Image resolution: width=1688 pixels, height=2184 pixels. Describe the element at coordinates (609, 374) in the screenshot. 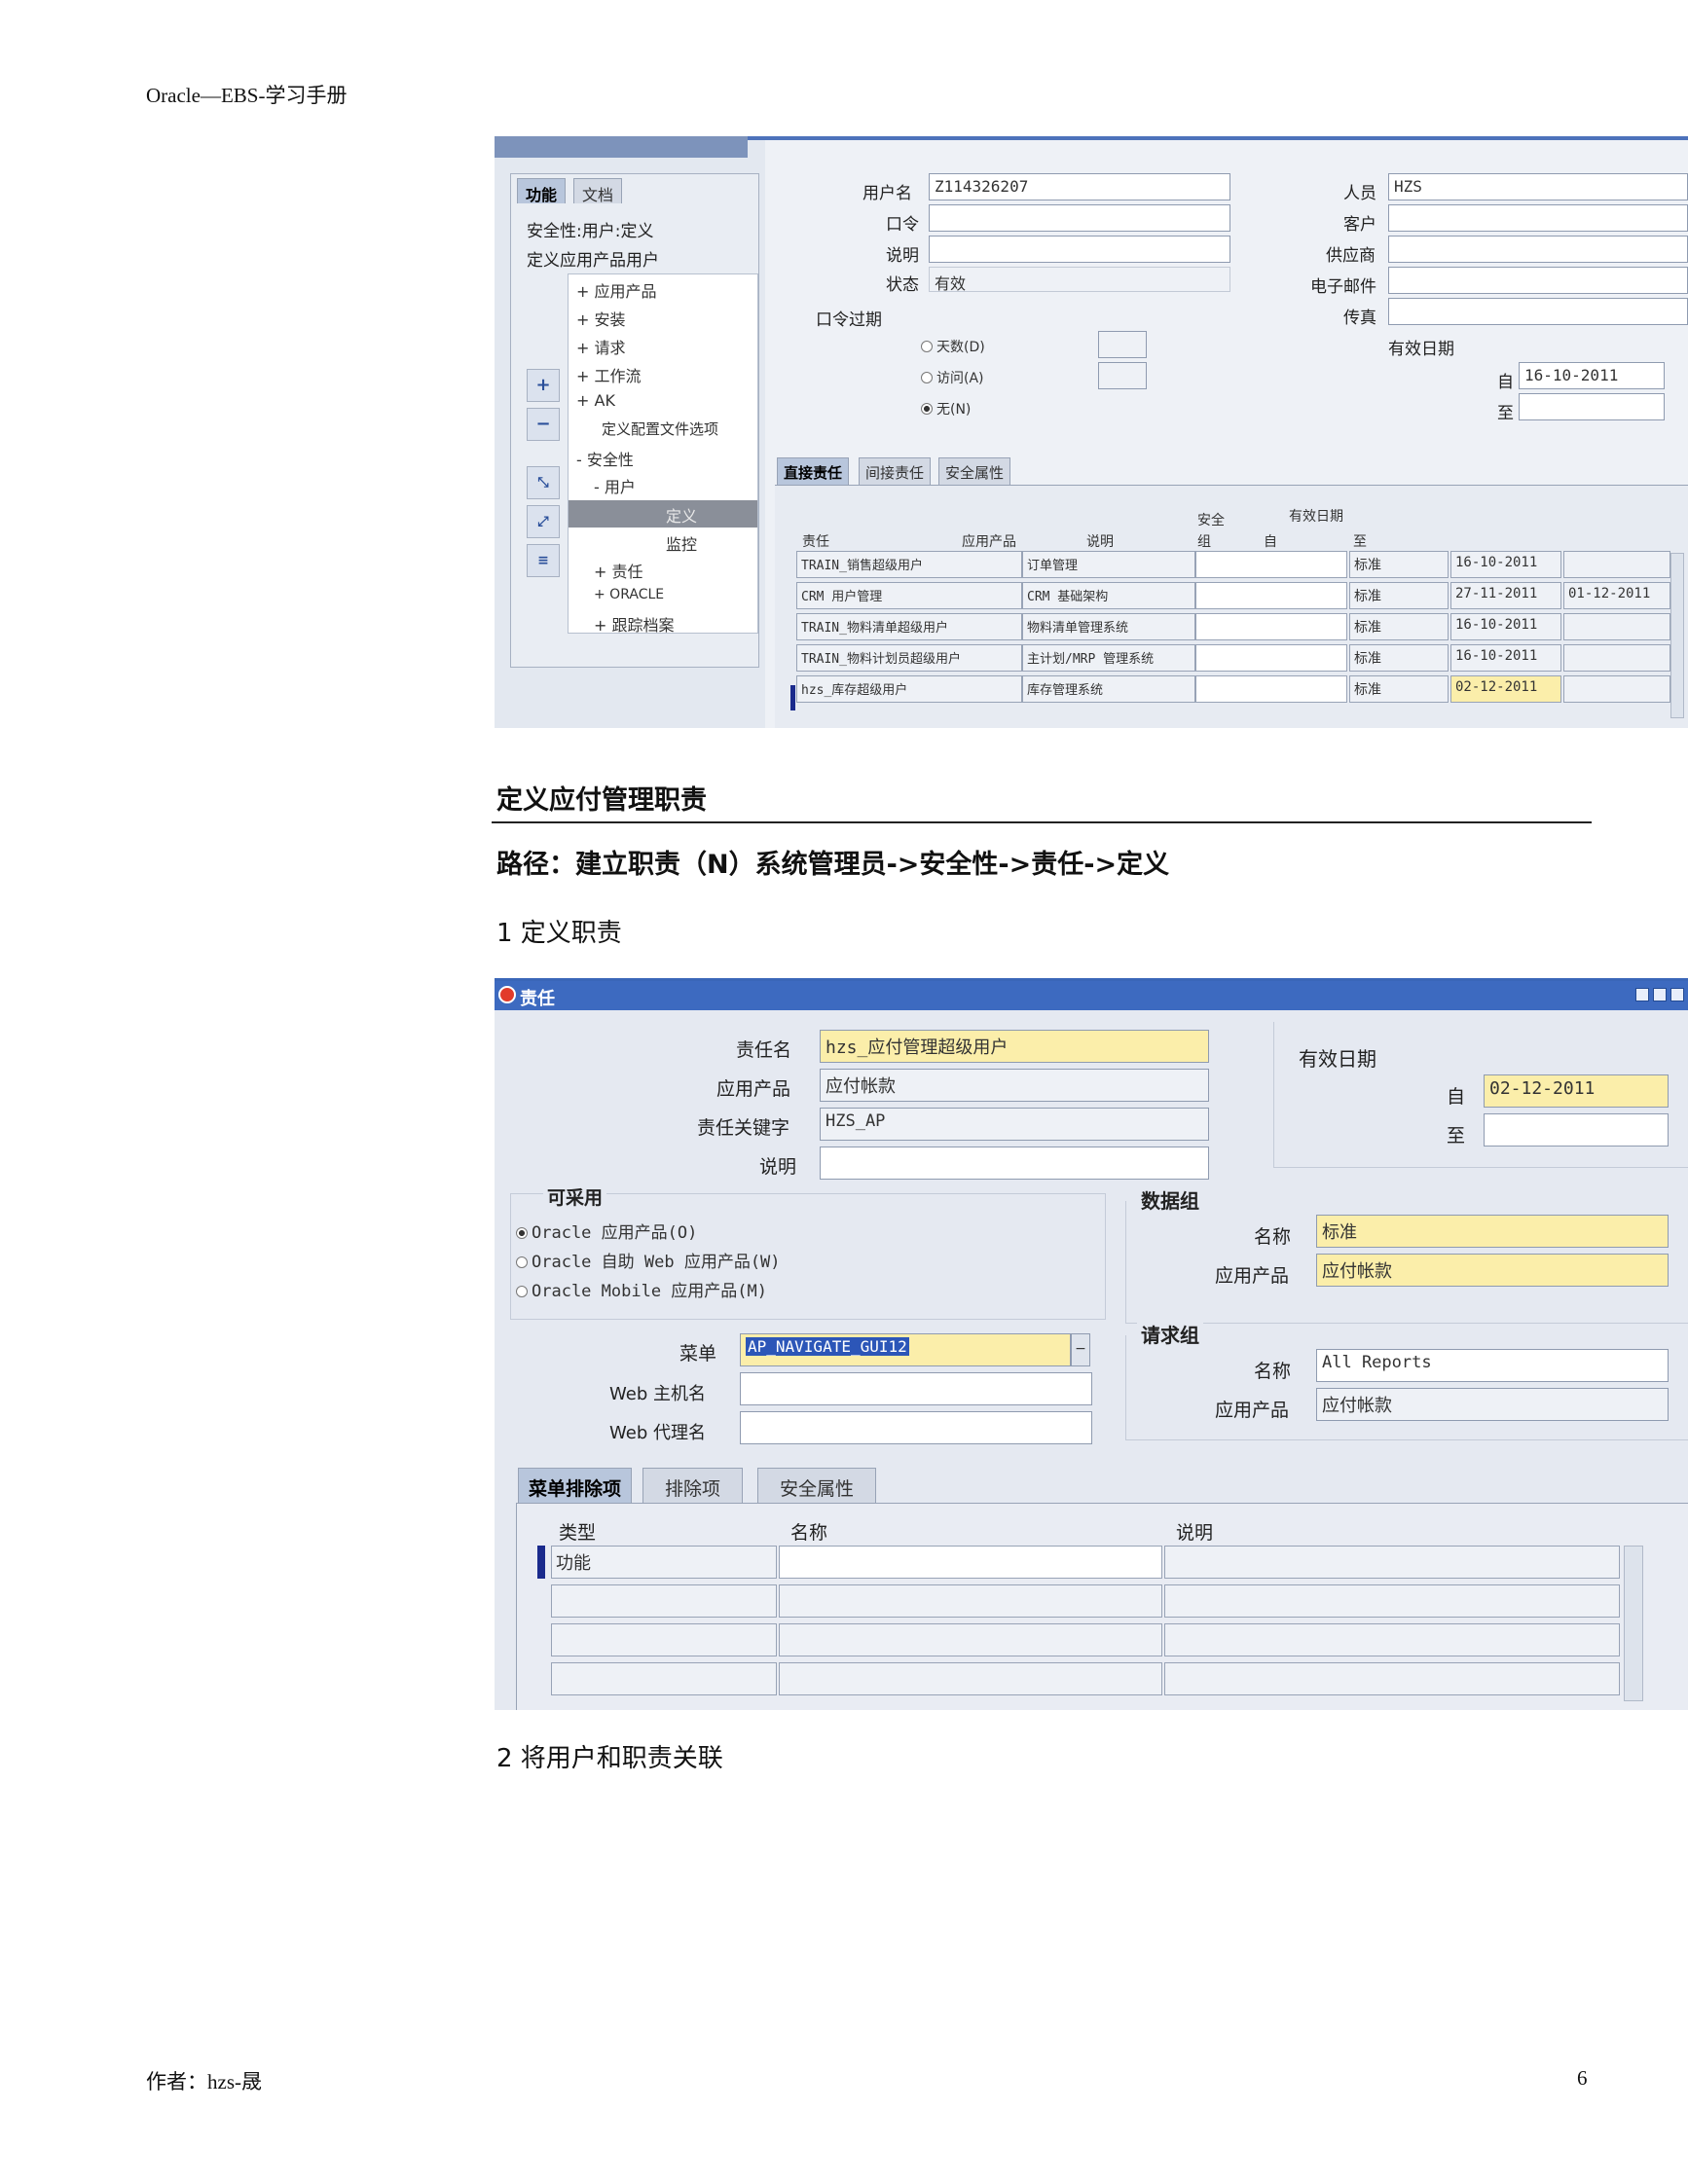

I see `tree-item: + 工作流` at that location.